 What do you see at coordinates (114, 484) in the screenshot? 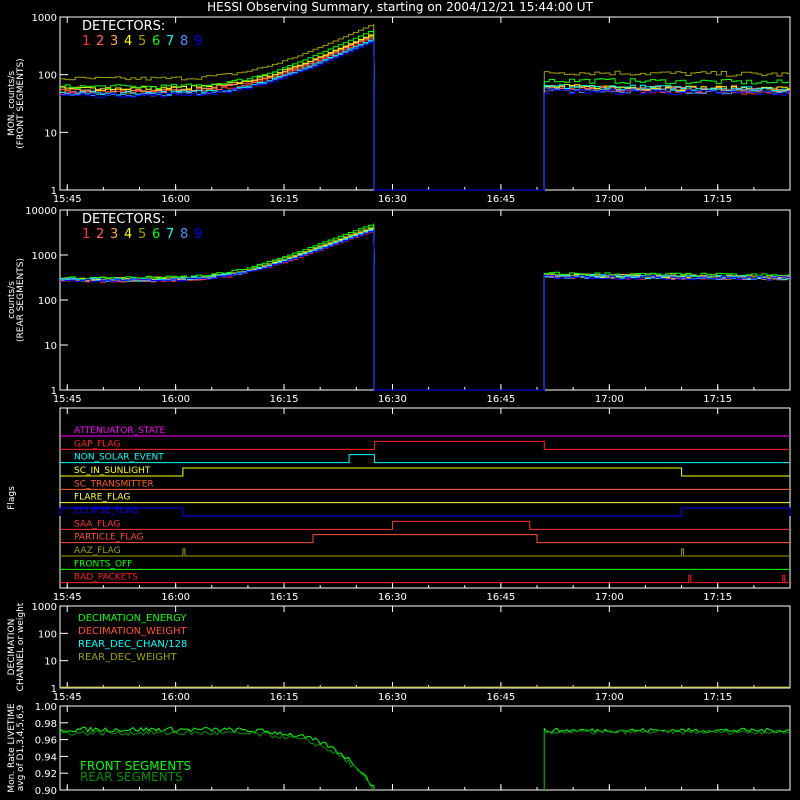
I see `flag-label: SC_TRANSMITTER` at bounding box center [114, 484].